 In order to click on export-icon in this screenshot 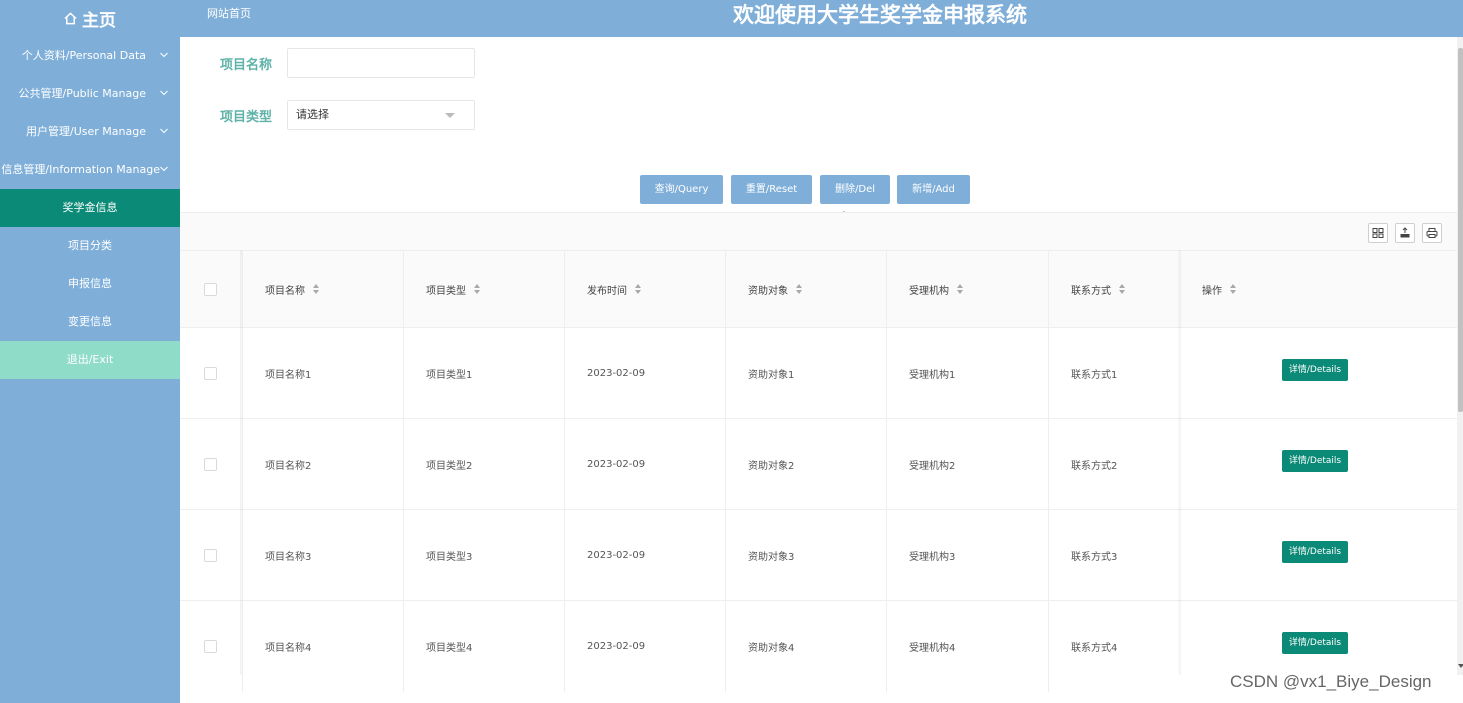, I will do `click(1405, 232)`.